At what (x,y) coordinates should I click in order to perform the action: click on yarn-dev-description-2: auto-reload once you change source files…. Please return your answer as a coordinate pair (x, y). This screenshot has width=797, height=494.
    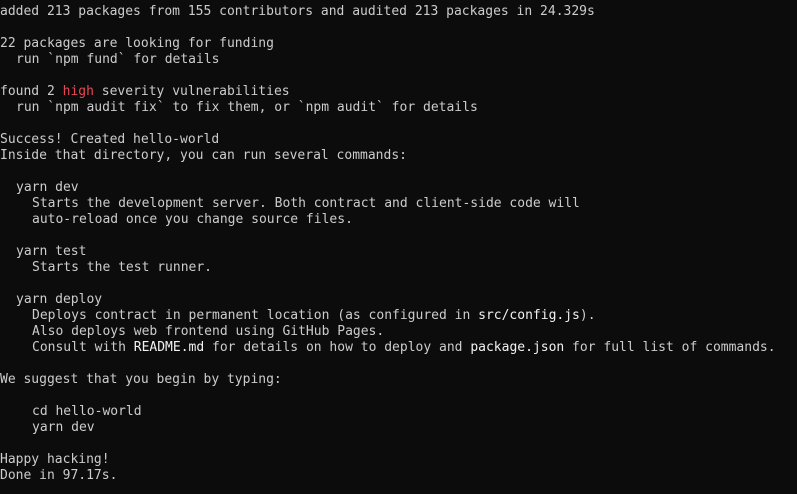
    Looking at the image, I should click on (192, 219).